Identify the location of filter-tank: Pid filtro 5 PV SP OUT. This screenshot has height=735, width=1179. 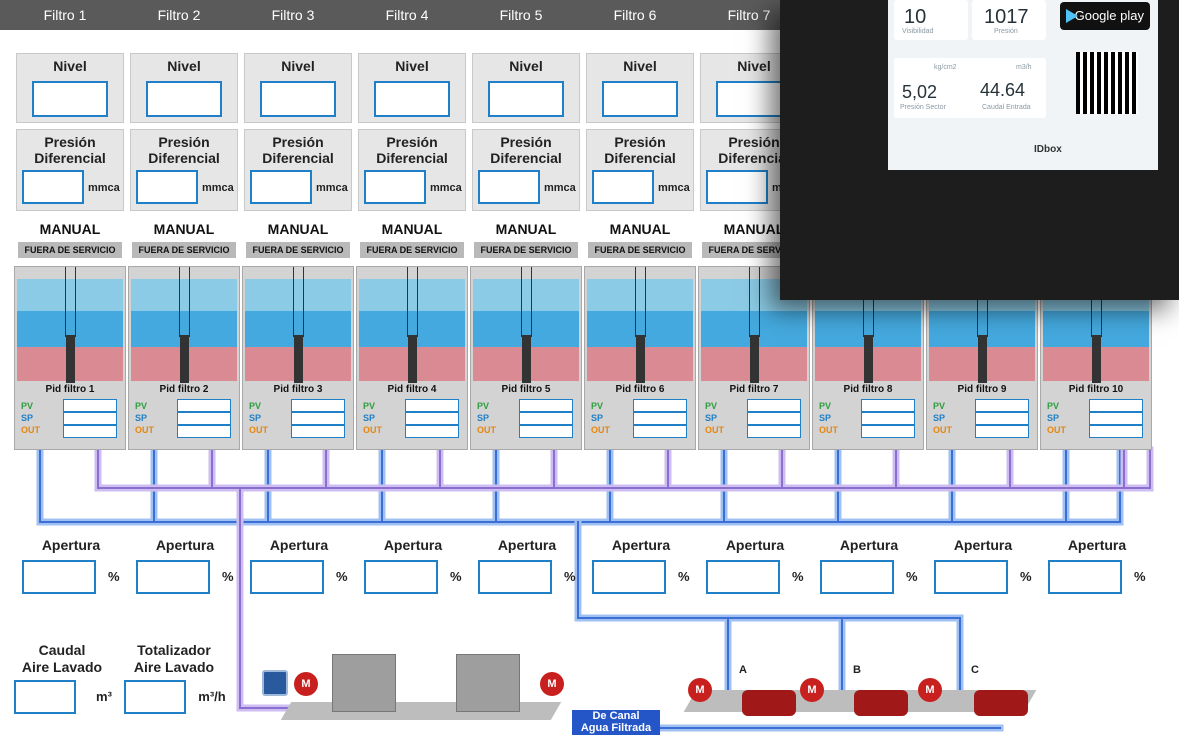
(526, 358).